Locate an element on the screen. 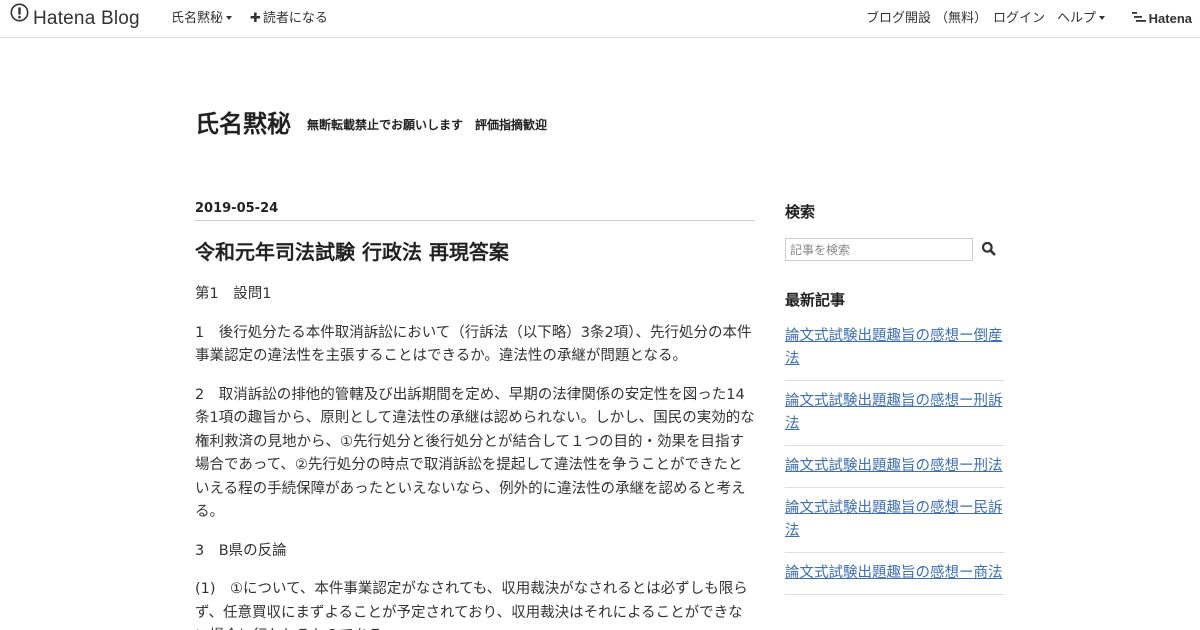 Image resolution: width=1200 pixels, height=630 pixels. blog-title-link: 氏名黙秘 is located at coordinates (243, 121).